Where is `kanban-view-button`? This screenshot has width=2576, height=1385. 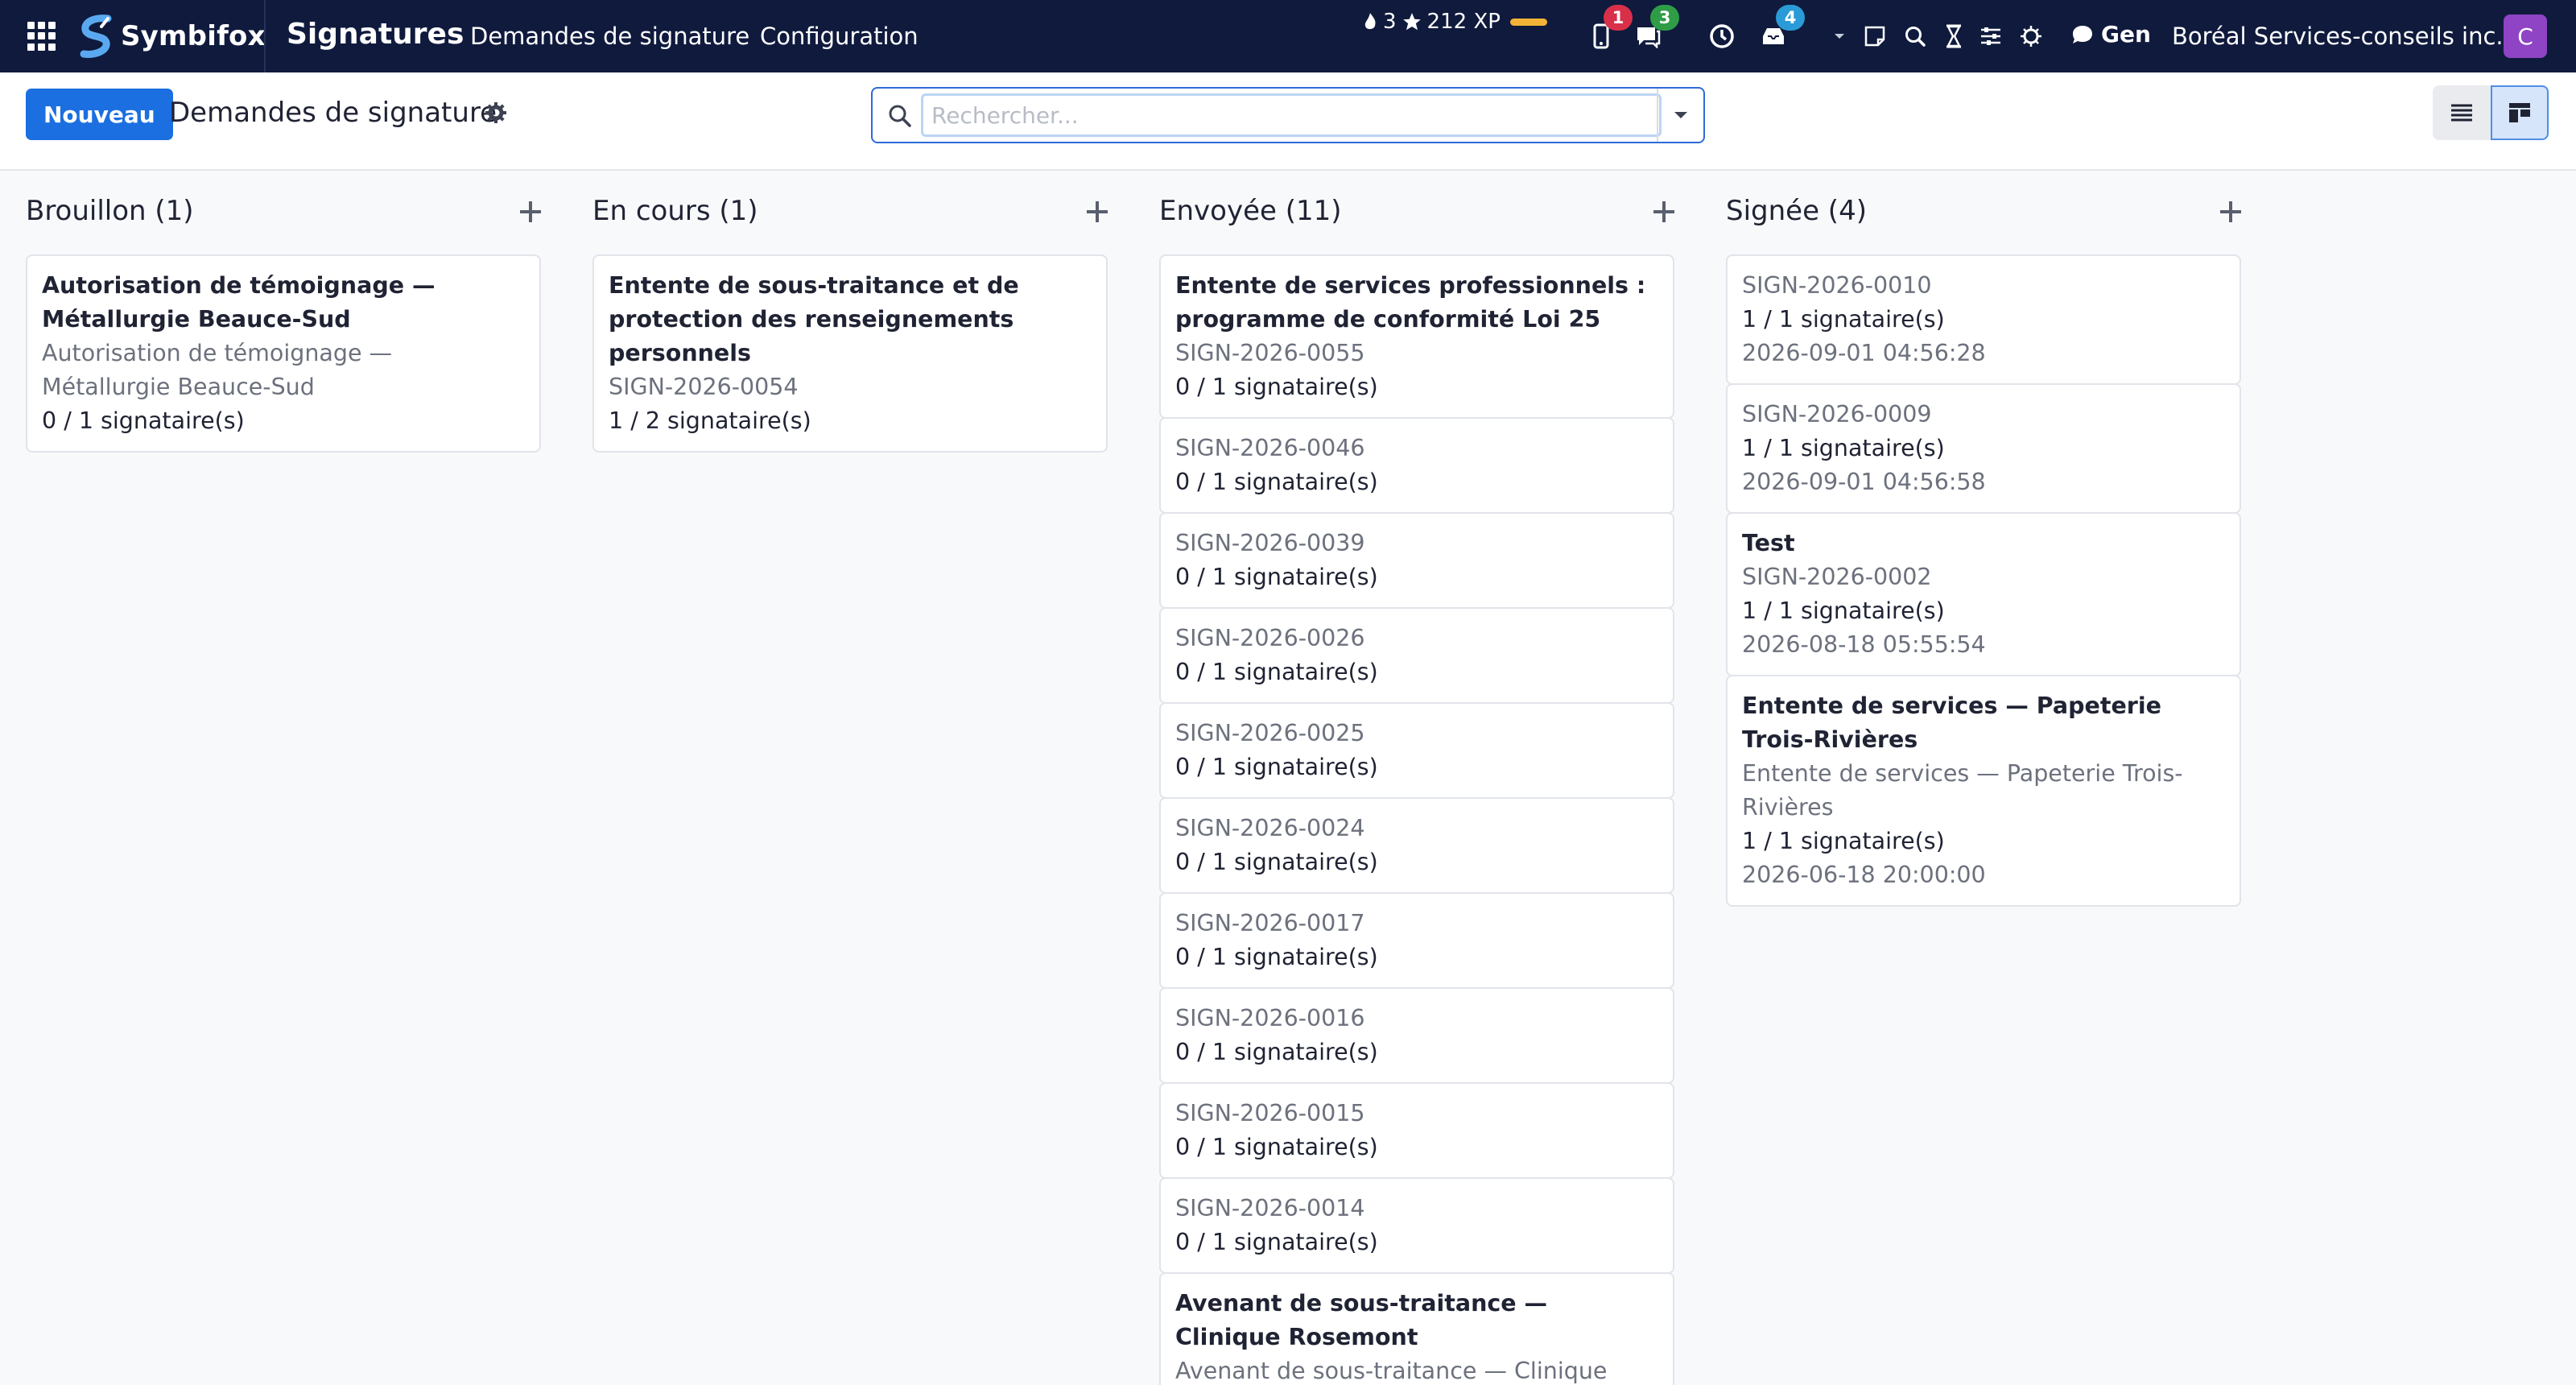
kanban-view-button is located at coordinates (2520, 113).